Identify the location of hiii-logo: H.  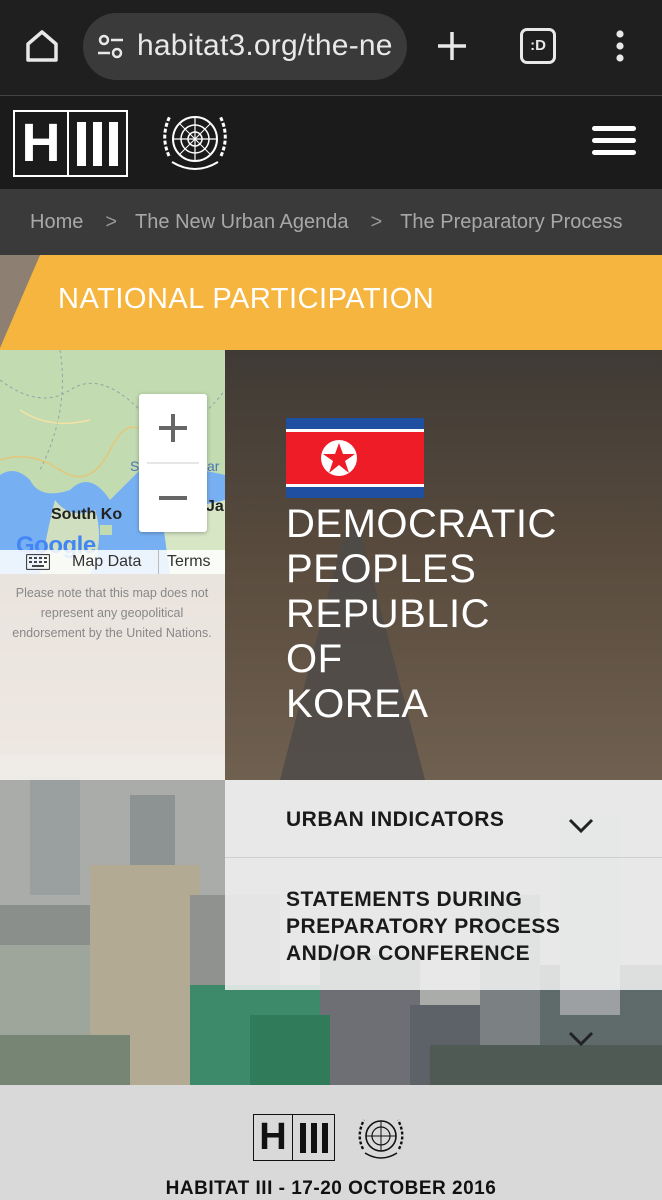
(70, 143).